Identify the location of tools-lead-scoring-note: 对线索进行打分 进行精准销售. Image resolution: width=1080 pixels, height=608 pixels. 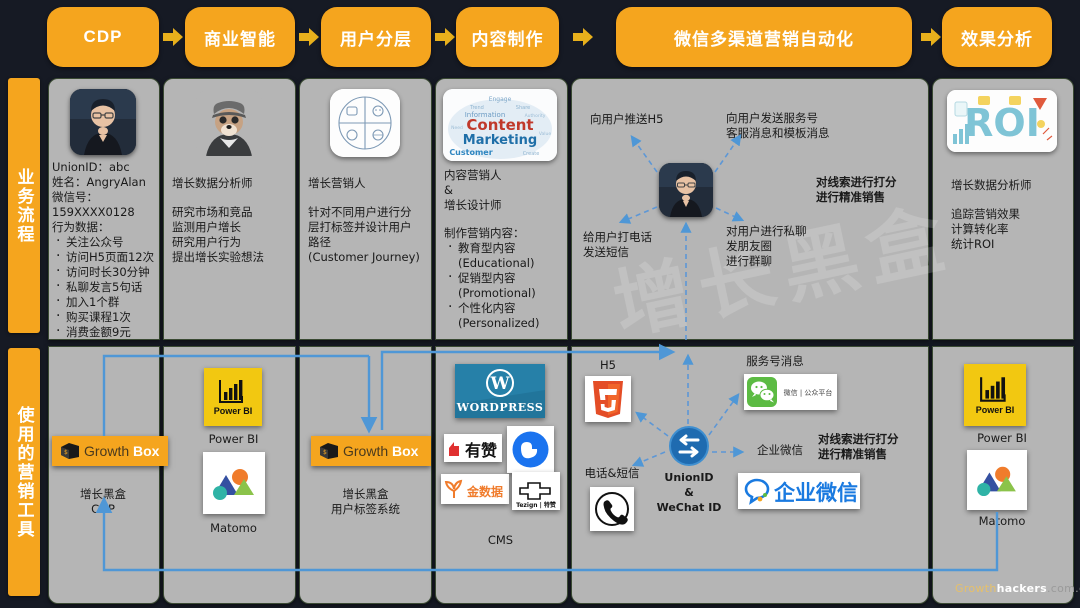
(858, 446).